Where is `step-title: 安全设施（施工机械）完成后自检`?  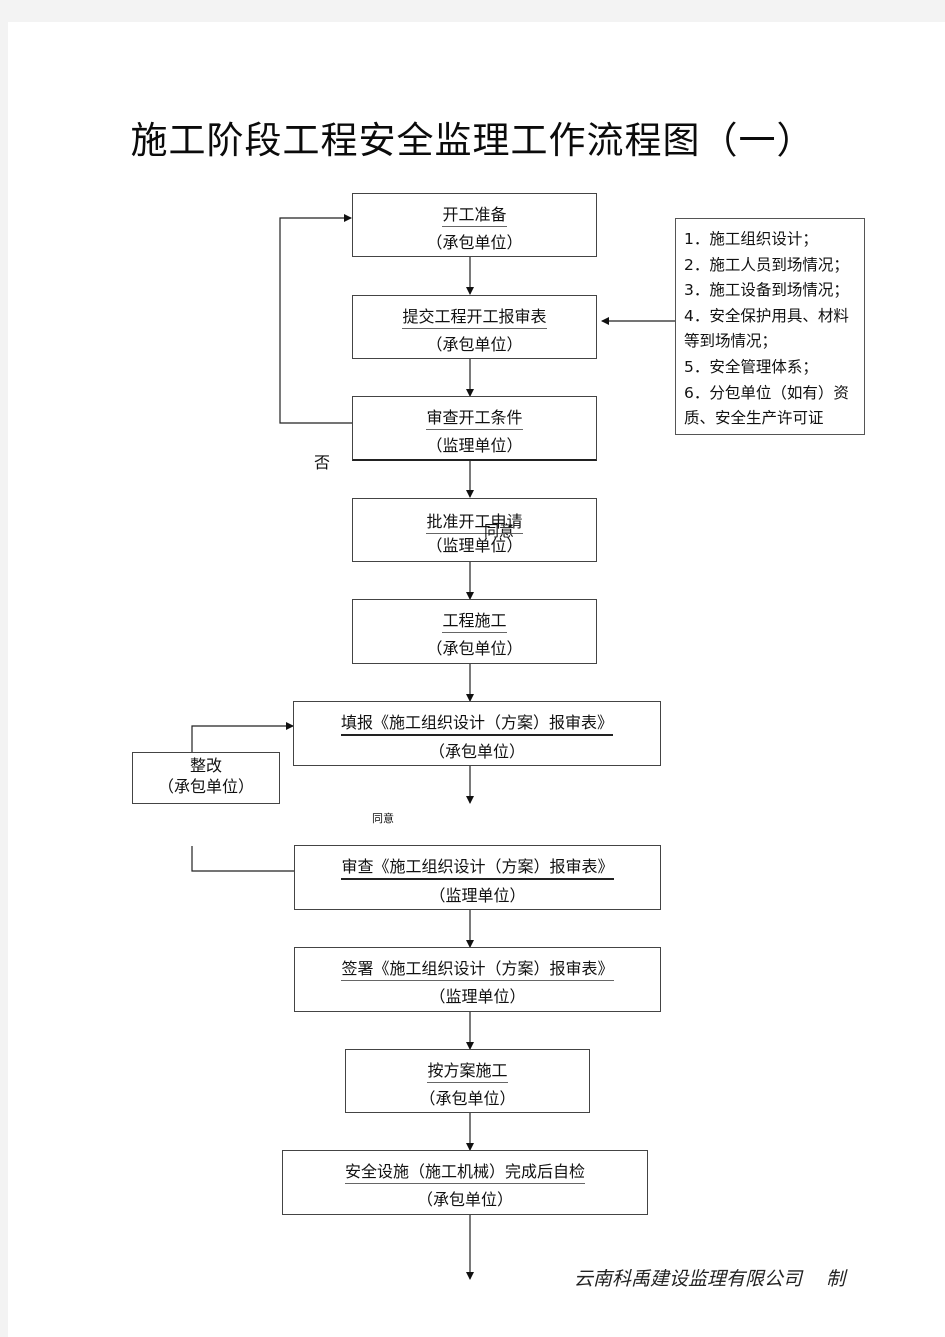 step-title: 安全设施（施工机械）完成后自检 is located at coordinates (464, 1172).